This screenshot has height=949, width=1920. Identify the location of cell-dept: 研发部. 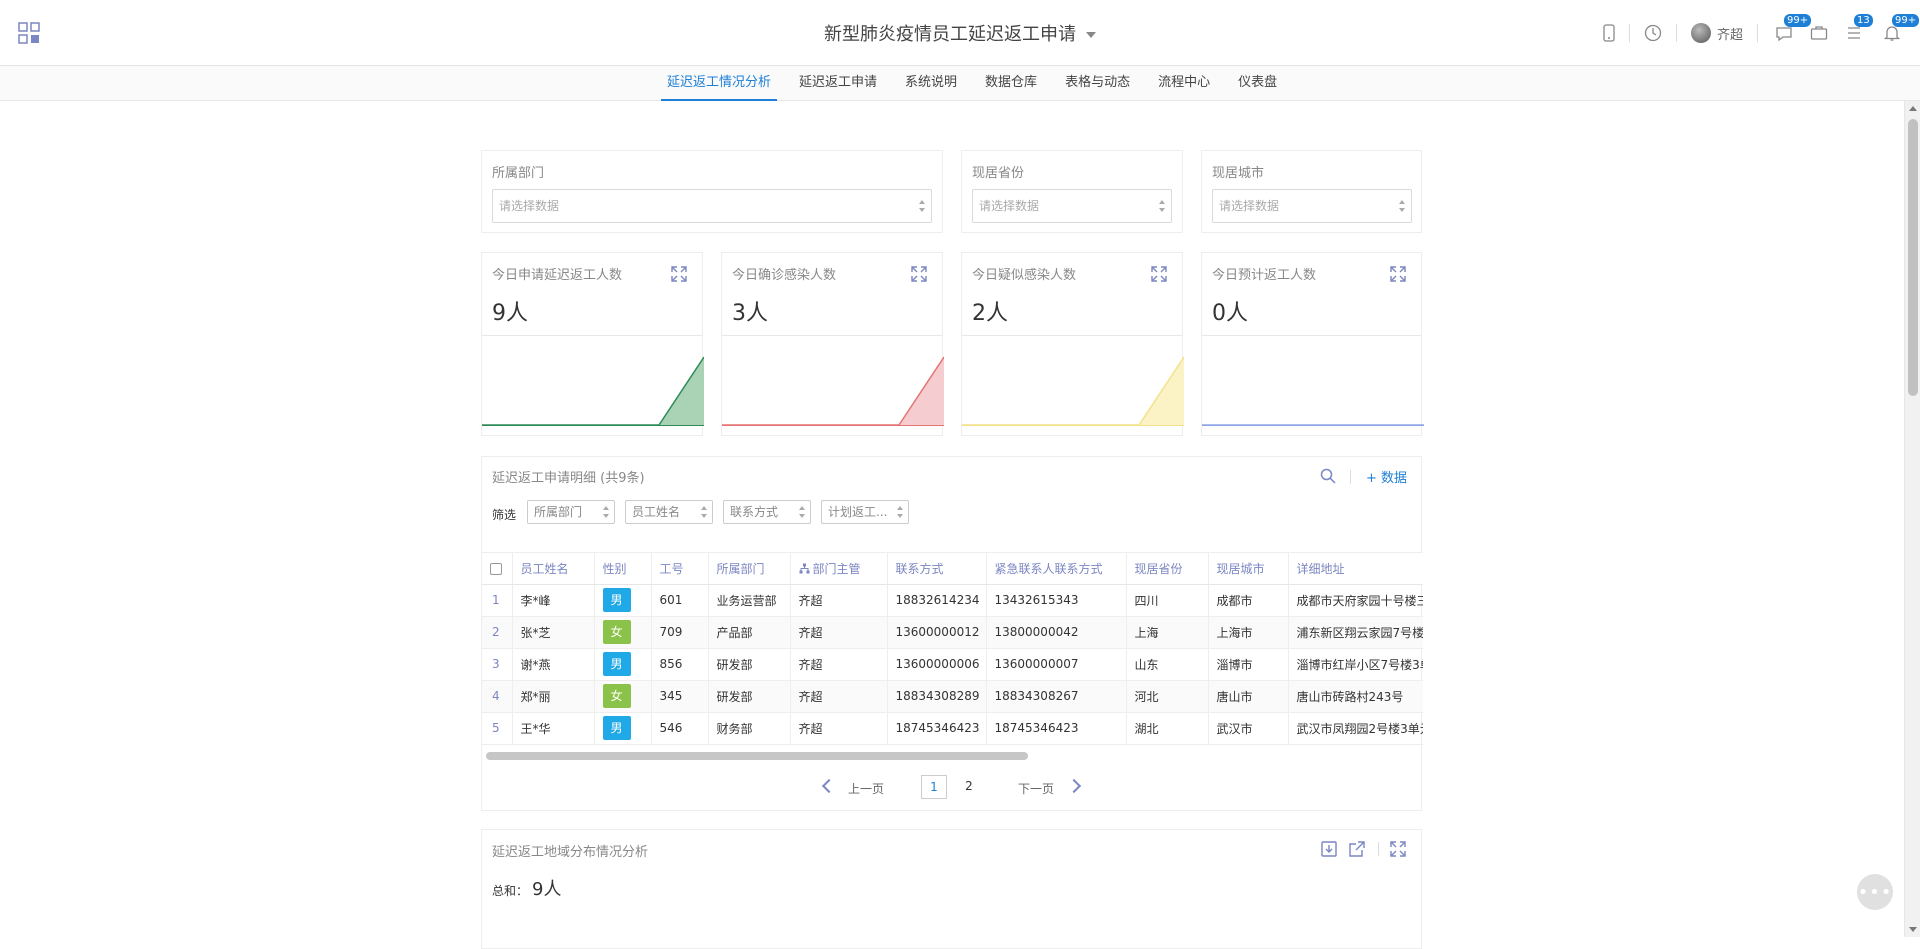
(749, 664).